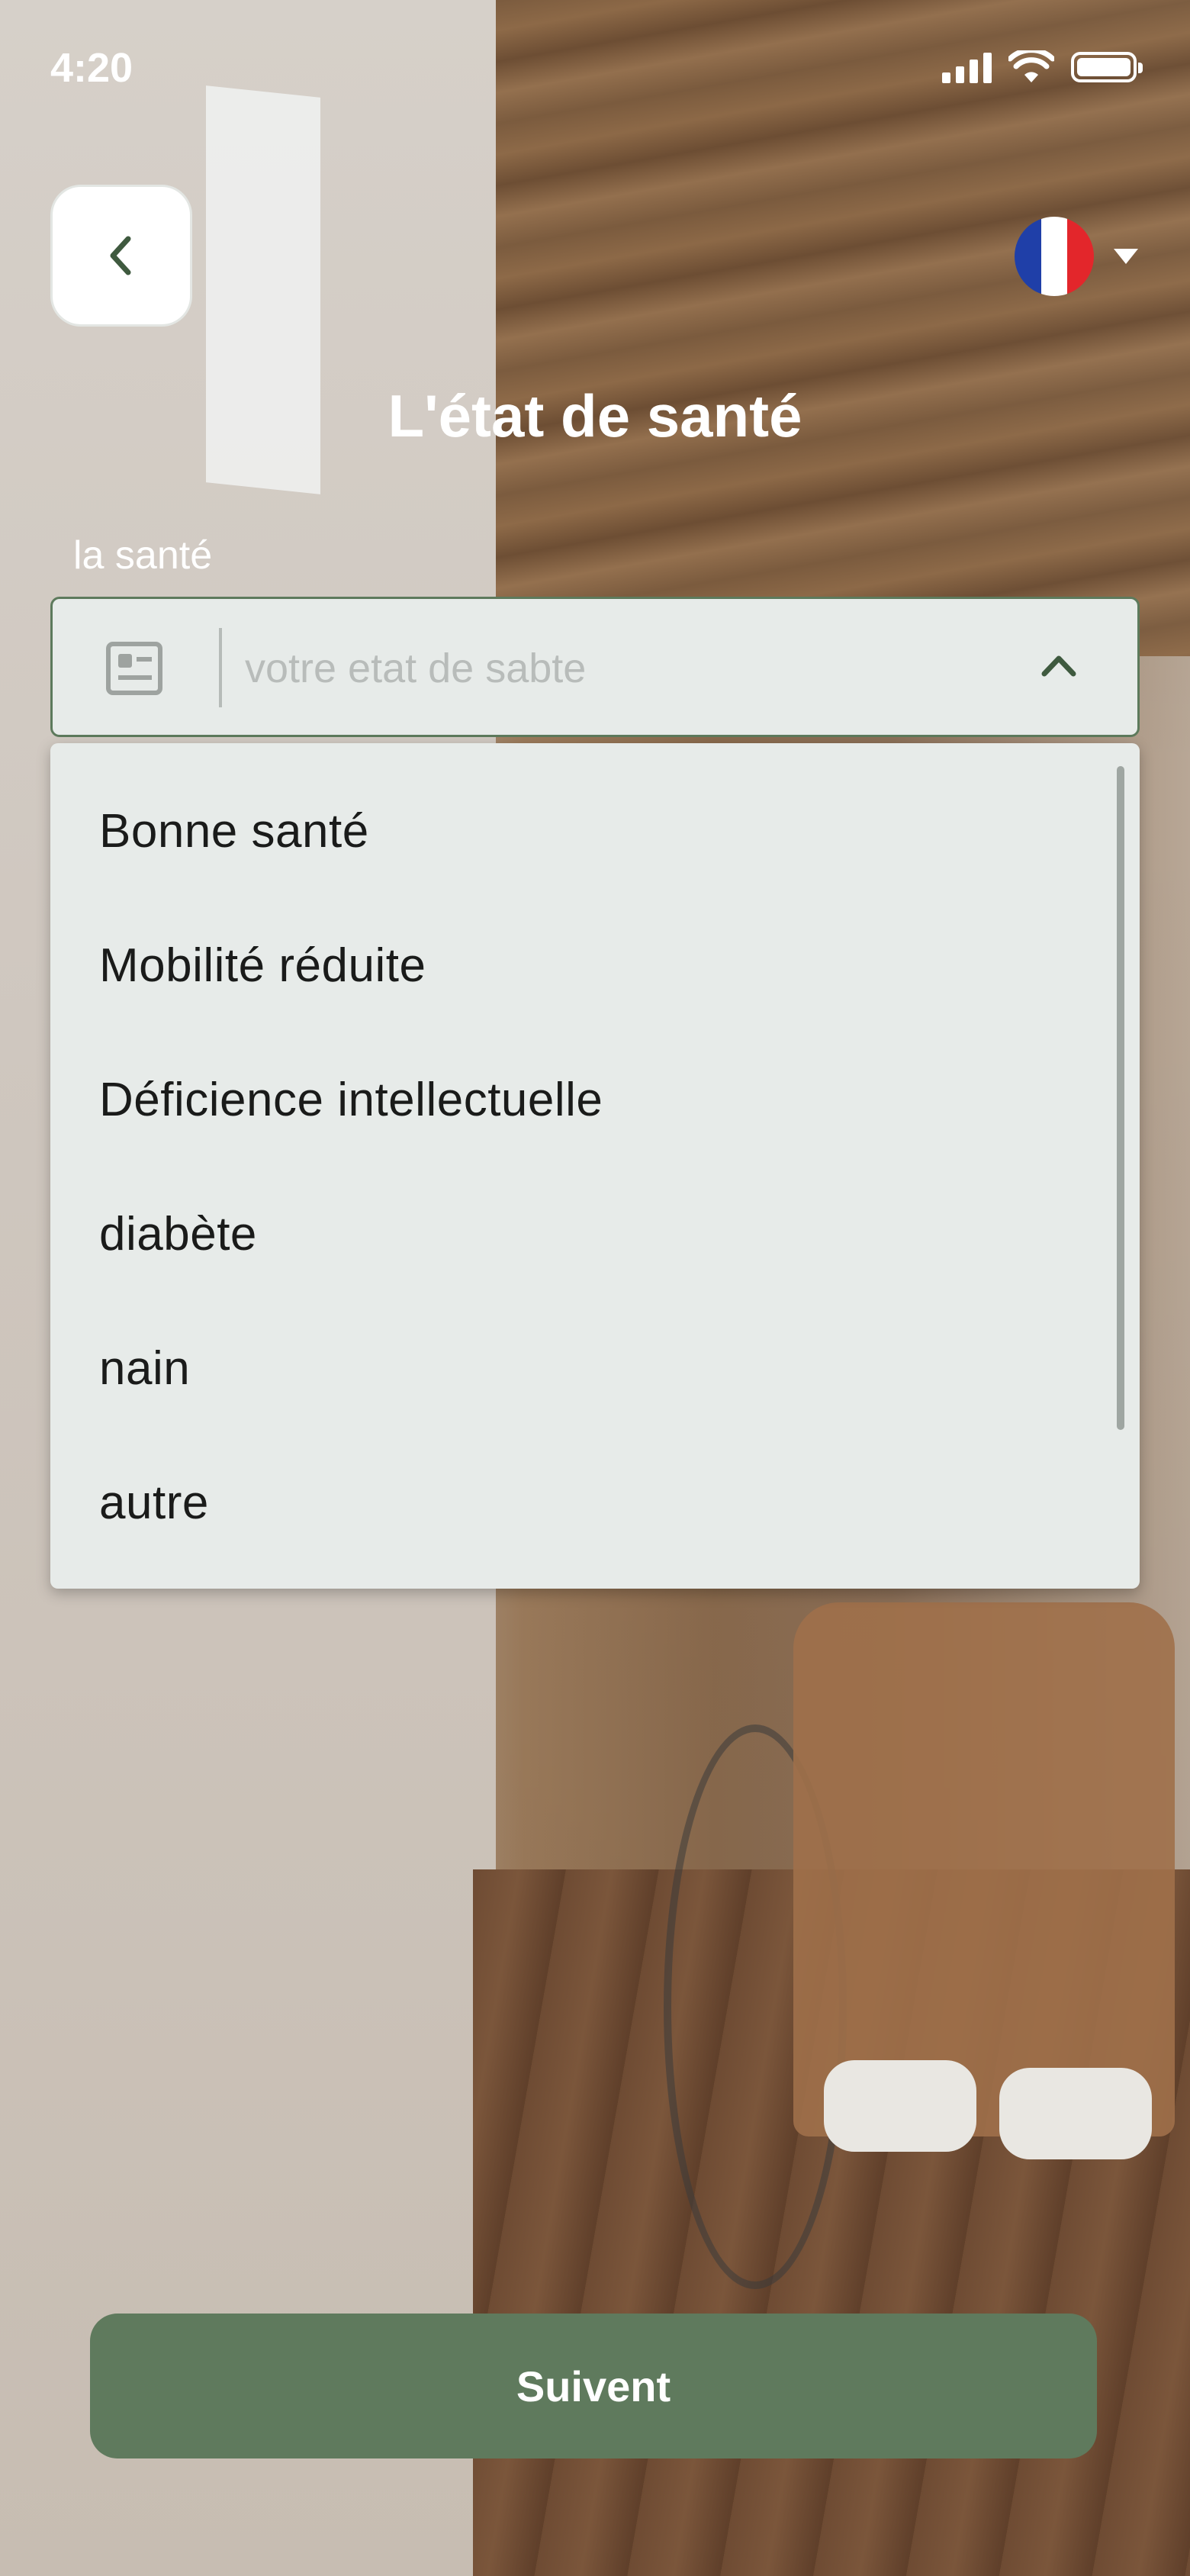 The image size is (1190, 2576). I want to click on background-shoe-right, so click(1075, 2113).